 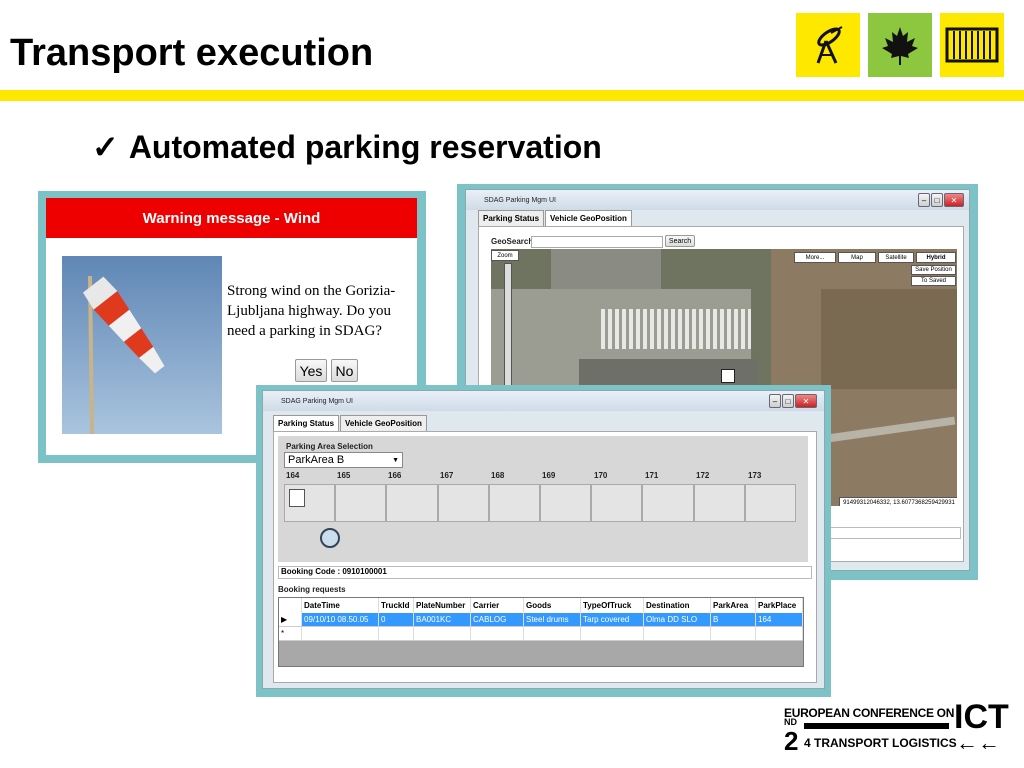 I want to click on row-selector-icon: ▶, so click(x=290, y=620).